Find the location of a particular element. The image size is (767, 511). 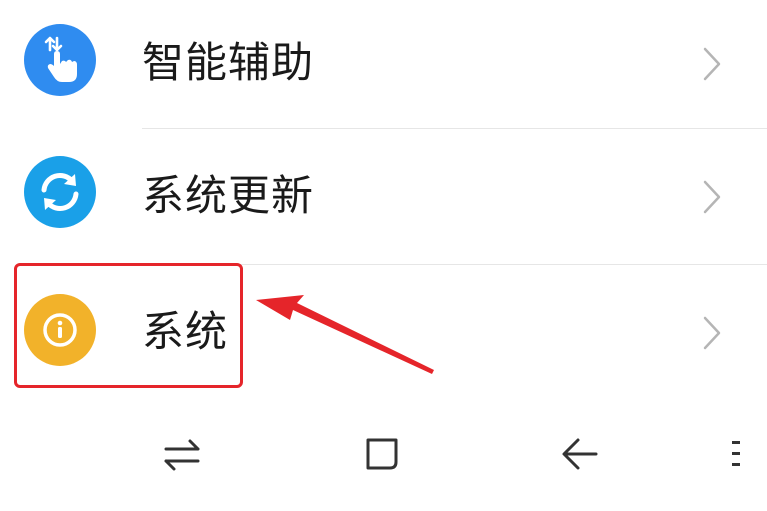

hand-touch-icon is located at coordinates (60, 60).